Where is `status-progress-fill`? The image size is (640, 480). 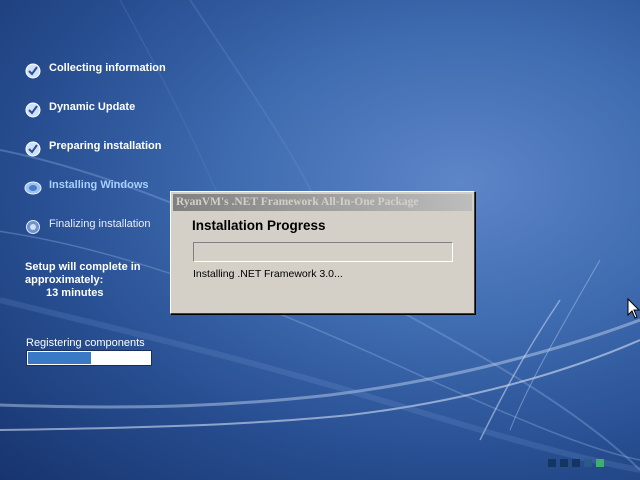 status-progress-fill is located at coordinates (59, 358).